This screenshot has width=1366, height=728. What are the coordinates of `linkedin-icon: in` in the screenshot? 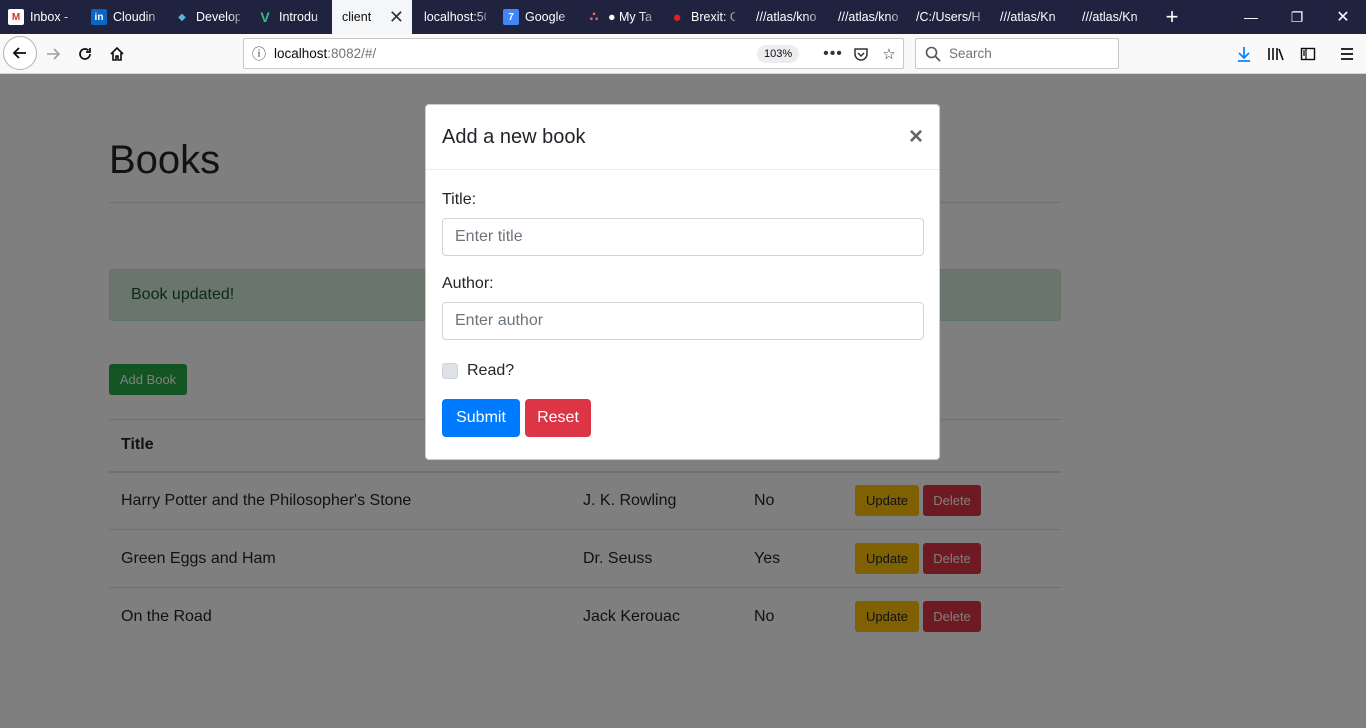 It's located at (99, 17).